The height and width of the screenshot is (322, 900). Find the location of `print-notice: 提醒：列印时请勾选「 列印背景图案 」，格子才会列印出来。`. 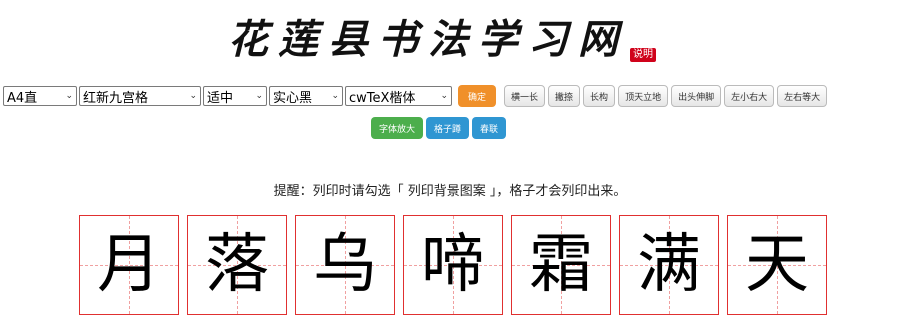

print-notice: 提醒：列印时请勾选「 列印背景图案 」，格子才会列印出来。 is located at coordinates (450, 191).